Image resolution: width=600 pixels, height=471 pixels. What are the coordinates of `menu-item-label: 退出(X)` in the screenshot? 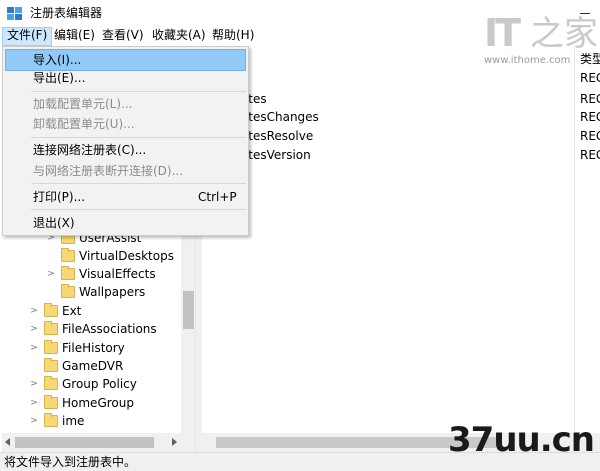 It's located at (54, 223).